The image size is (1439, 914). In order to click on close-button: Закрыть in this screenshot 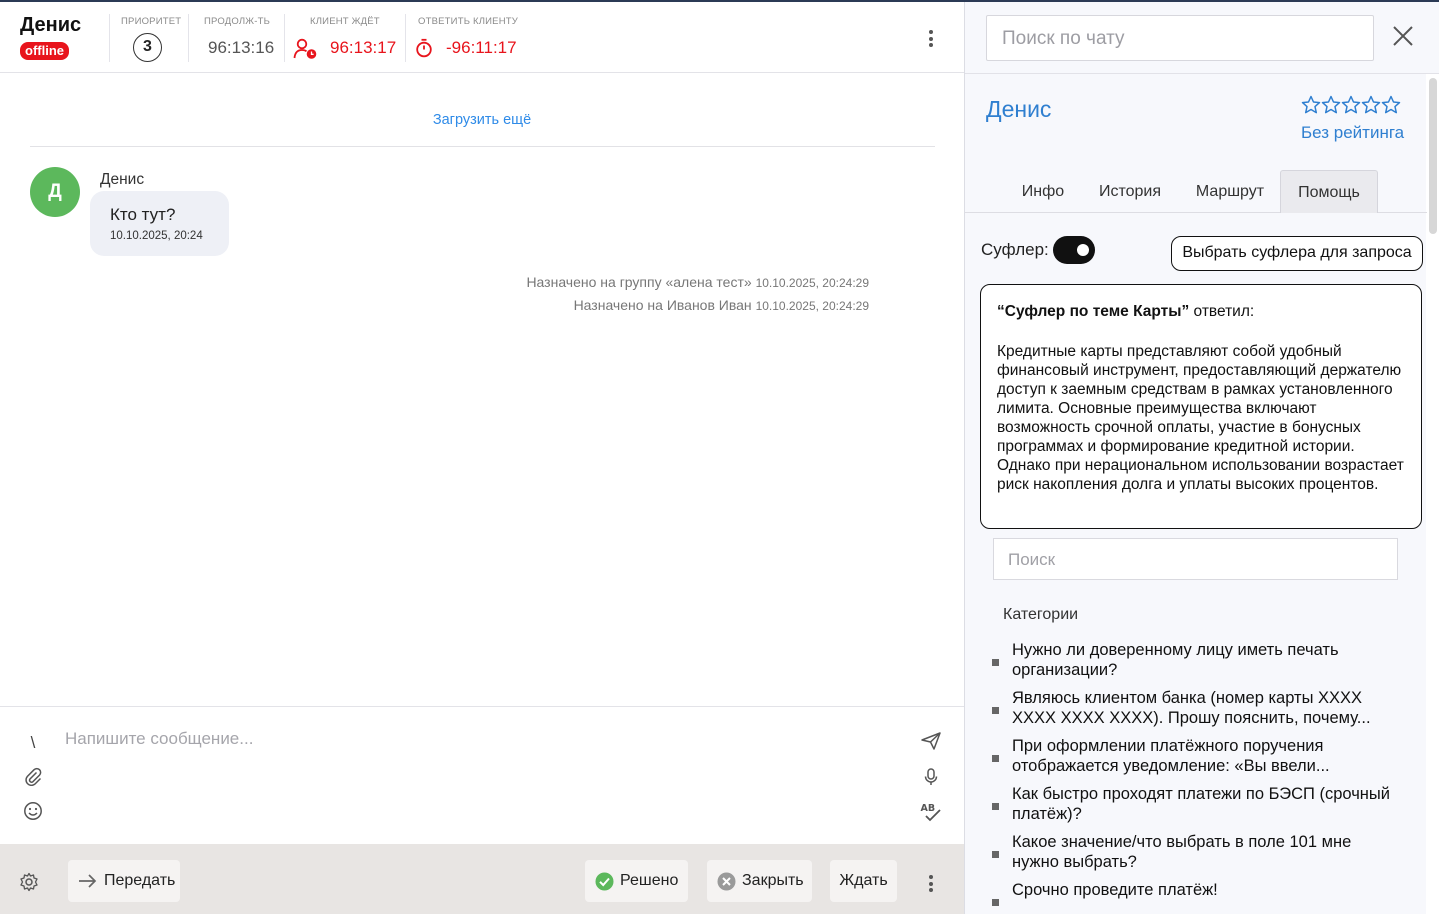, I will do `click(759, 881)`.